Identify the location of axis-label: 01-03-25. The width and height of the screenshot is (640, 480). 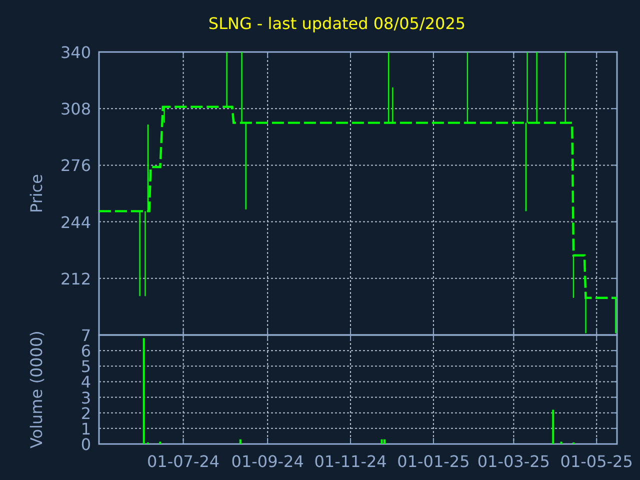
(513, 461).